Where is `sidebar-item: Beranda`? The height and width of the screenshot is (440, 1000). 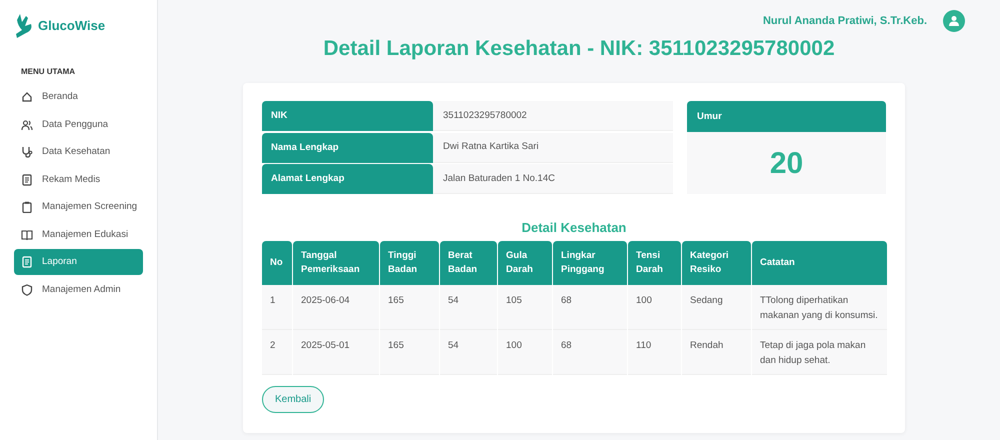 sidebar-item: Beranda is located at coordinates (78, 97).